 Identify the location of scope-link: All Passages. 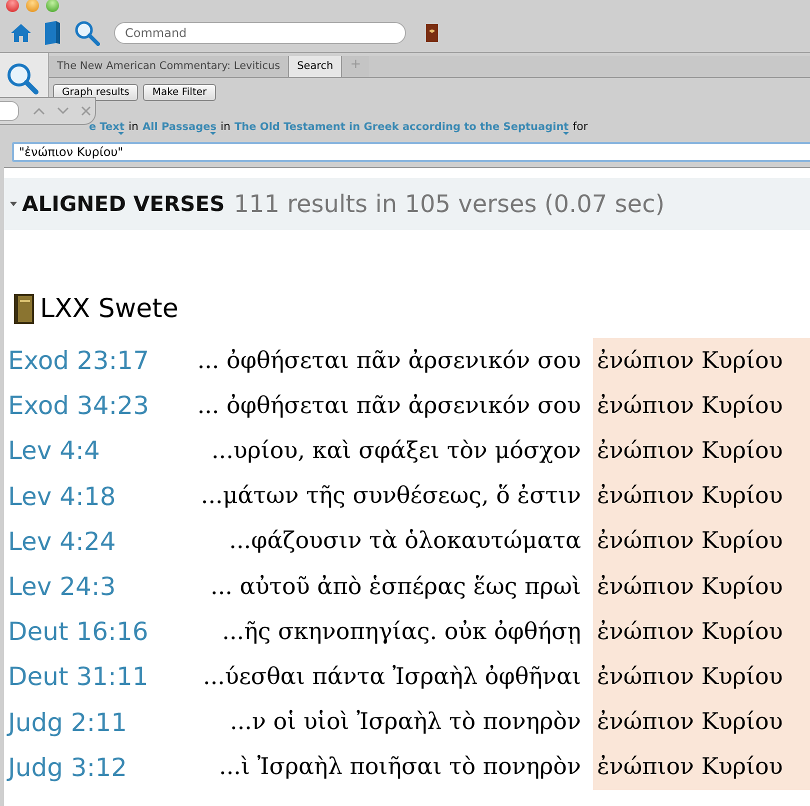
(179, 127).